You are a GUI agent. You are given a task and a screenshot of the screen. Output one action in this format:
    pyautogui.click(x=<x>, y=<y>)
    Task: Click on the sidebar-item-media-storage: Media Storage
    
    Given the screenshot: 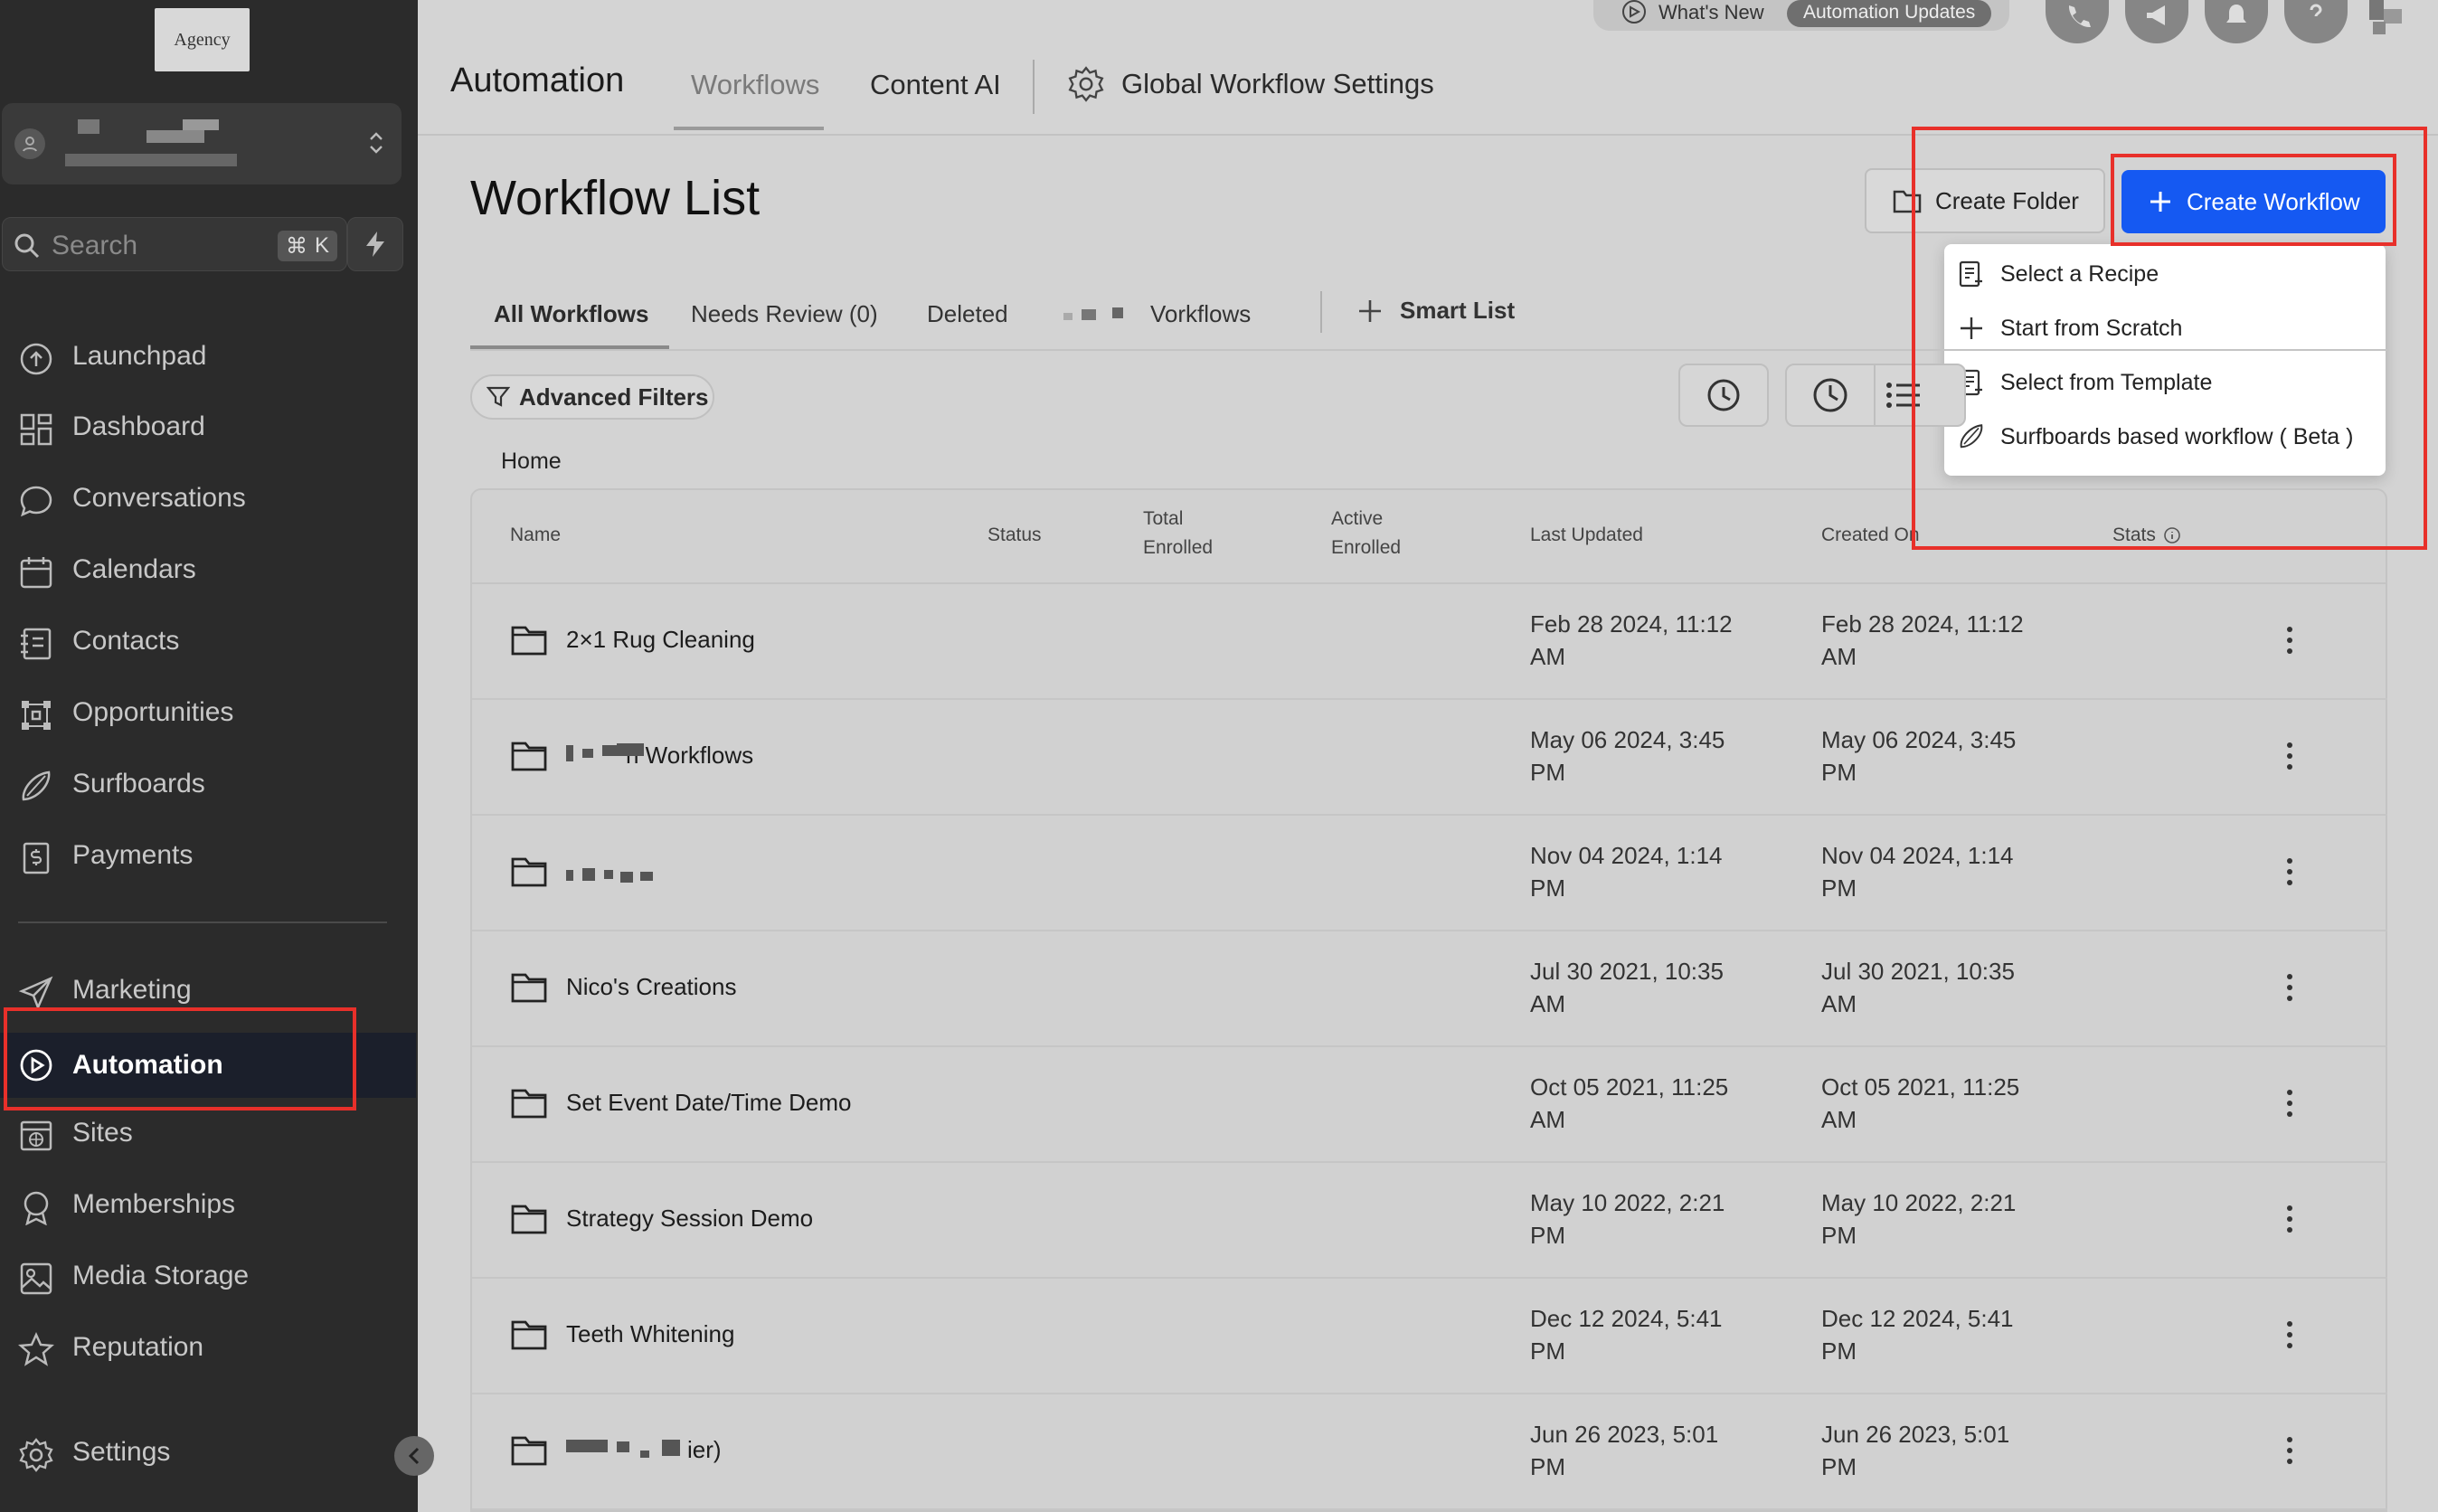 What is the action you would take?
    pyautogui.click(x=209, y=1276)
    